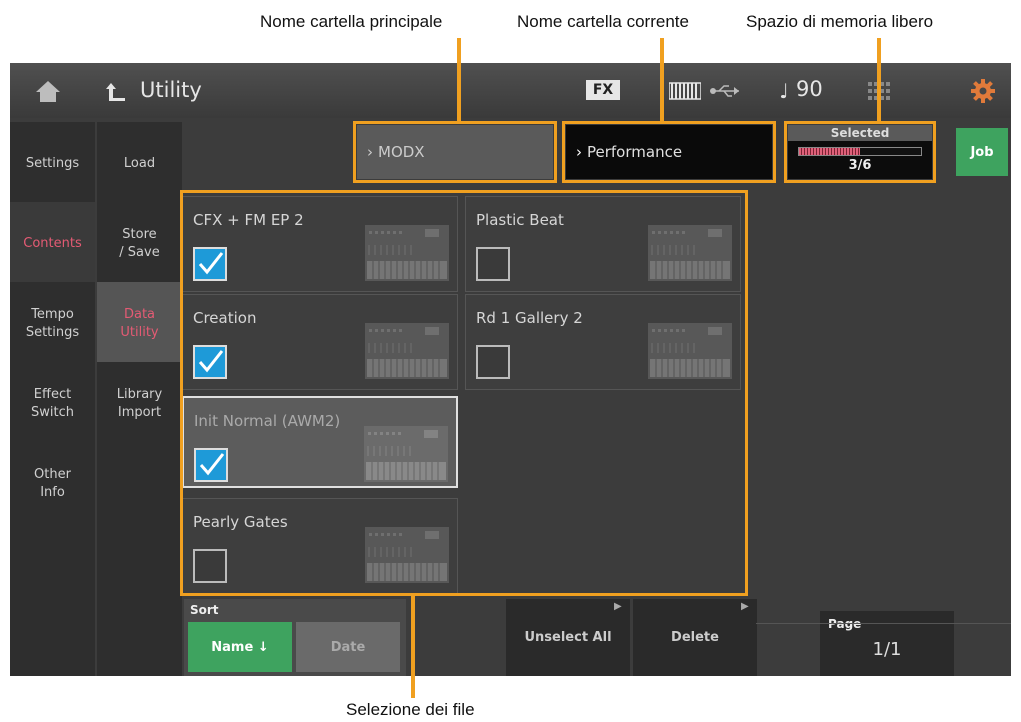 This screenshot has width=1021, height=722. What do you see at coordinates (139, 243) in the screenshot?
I see `subtab-store-save: Store / Save` at bounding box center [139, 243].